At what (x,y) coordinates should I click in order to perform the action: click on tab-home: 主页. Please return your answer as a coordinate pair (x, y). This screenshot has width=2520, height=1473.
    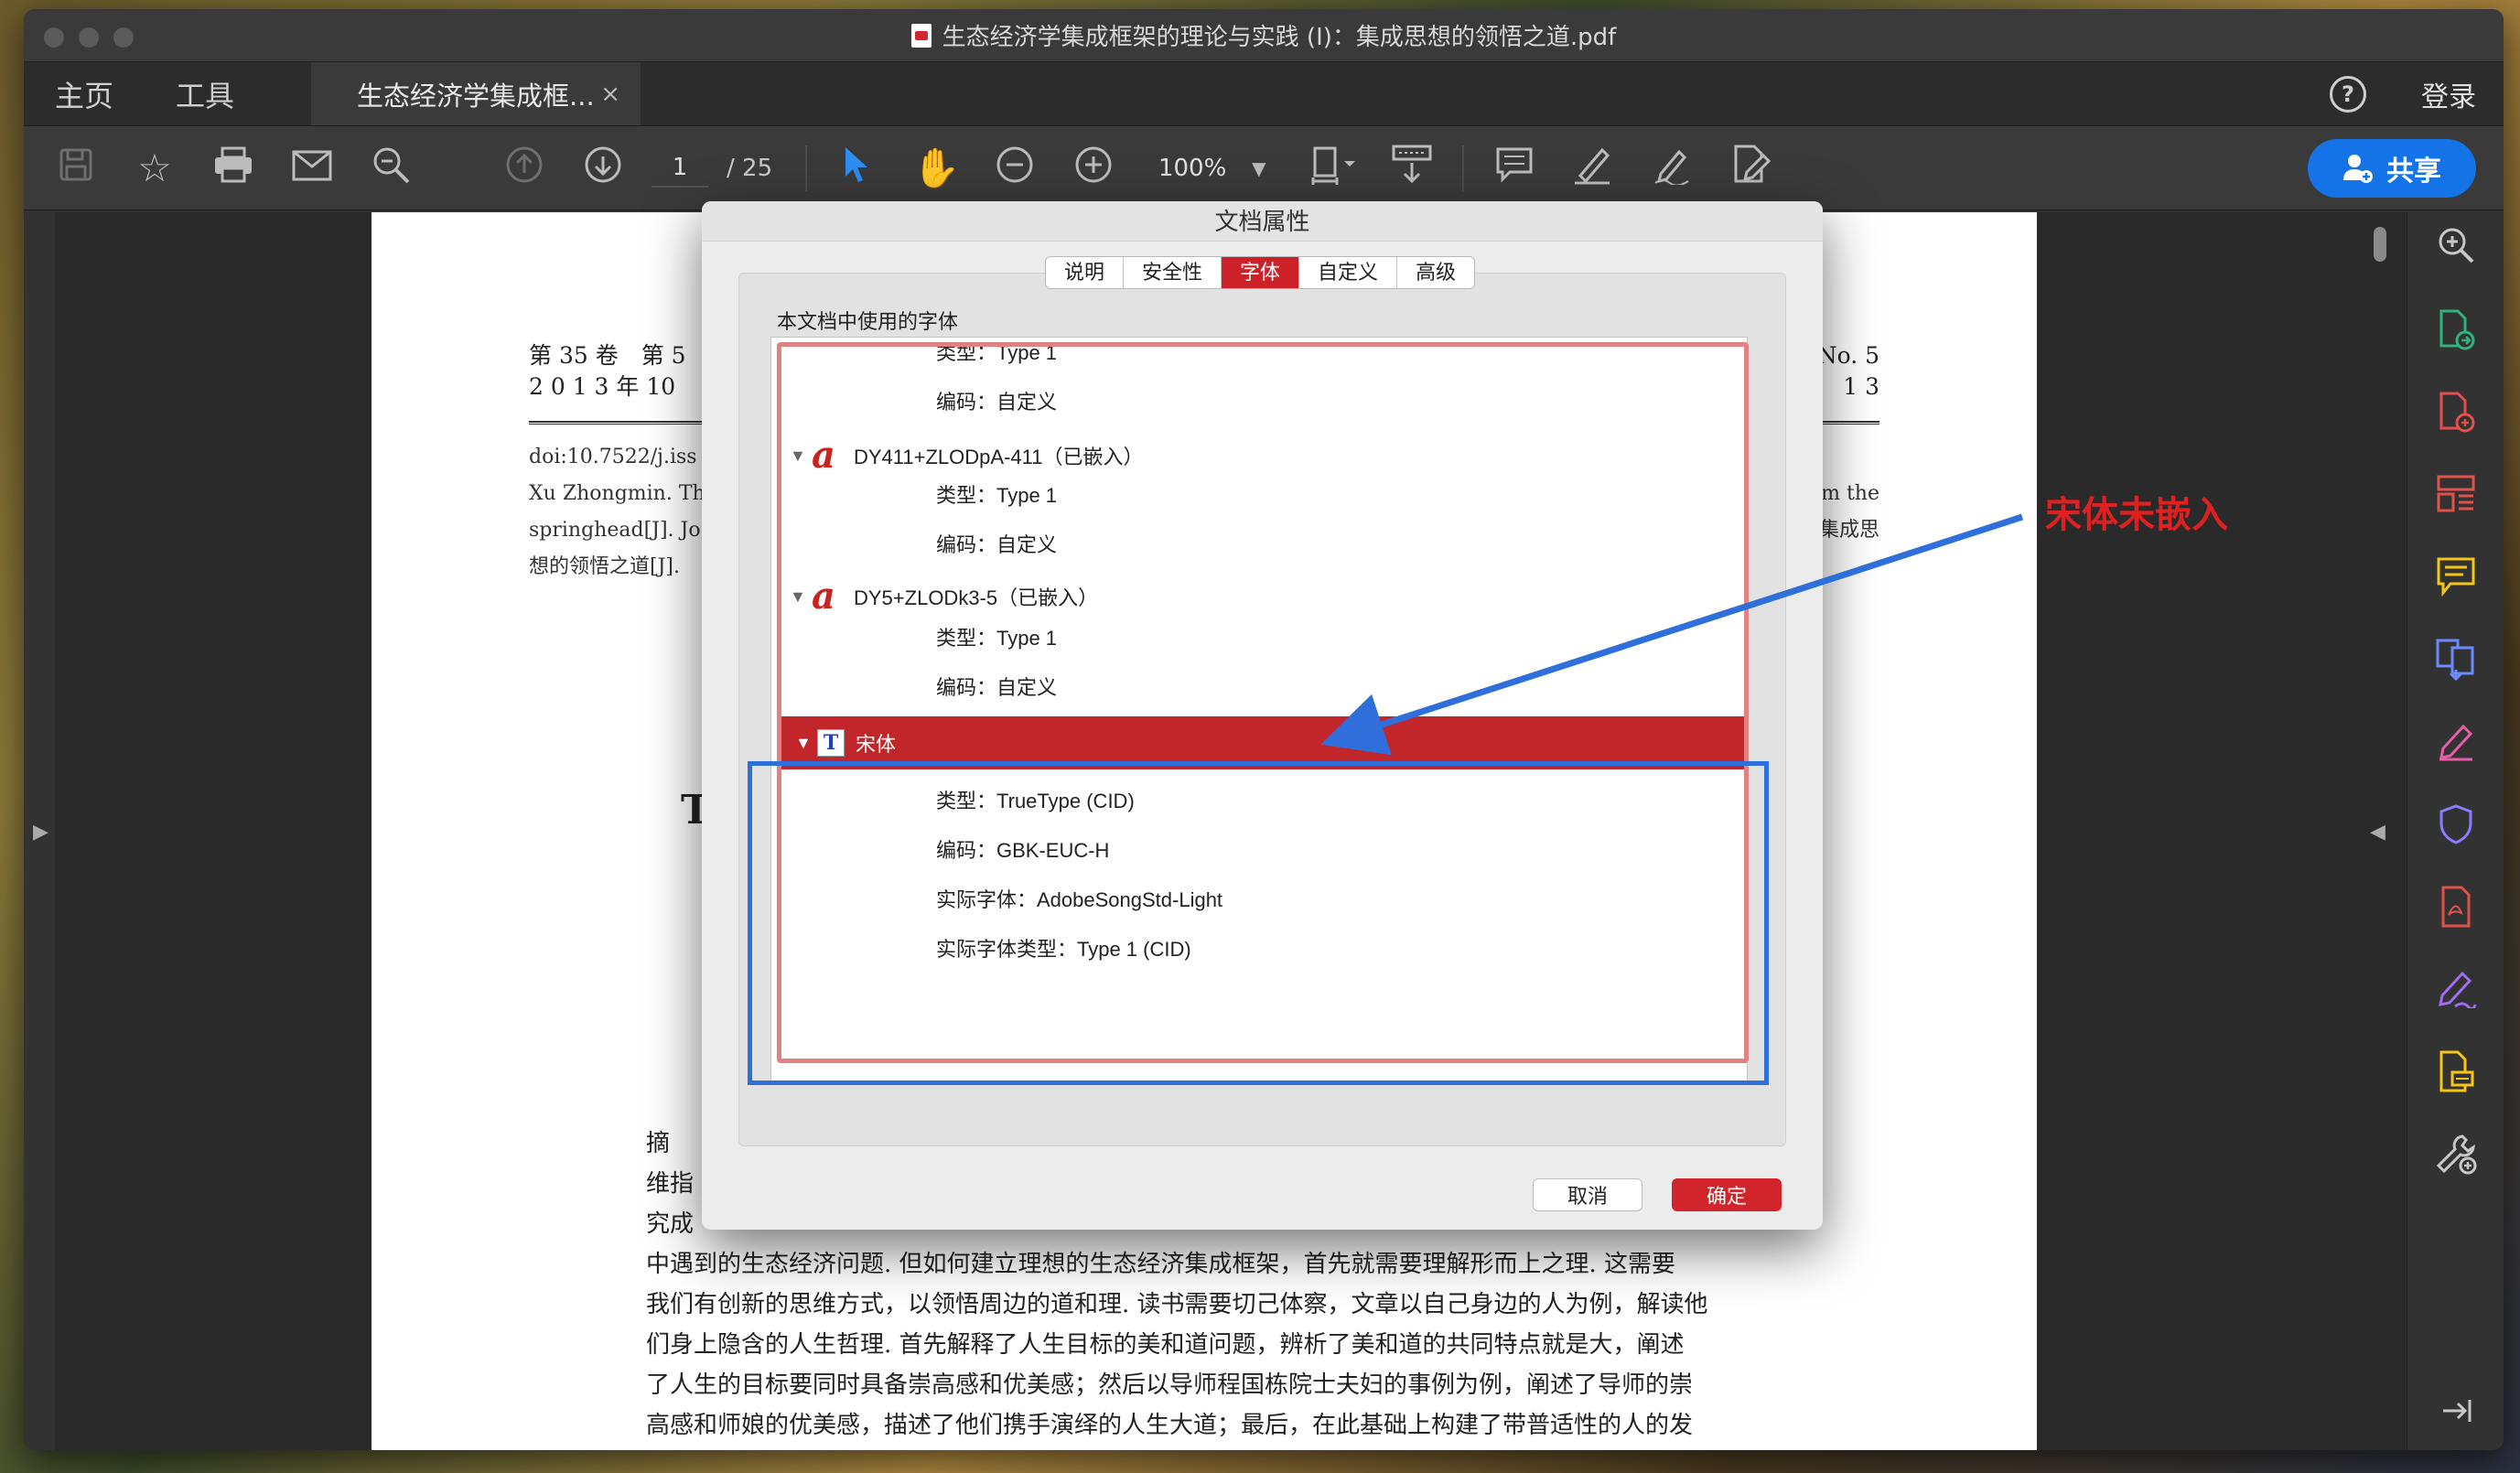
    Looking at the image, I should click on (84, 93).